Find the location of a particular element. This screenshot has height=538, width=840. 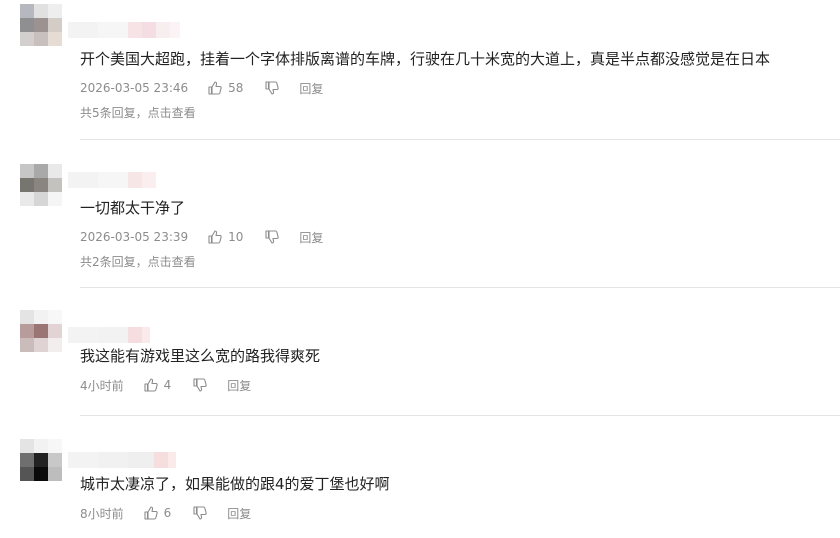

like-count: 4 is located at coordinates (167, 385).